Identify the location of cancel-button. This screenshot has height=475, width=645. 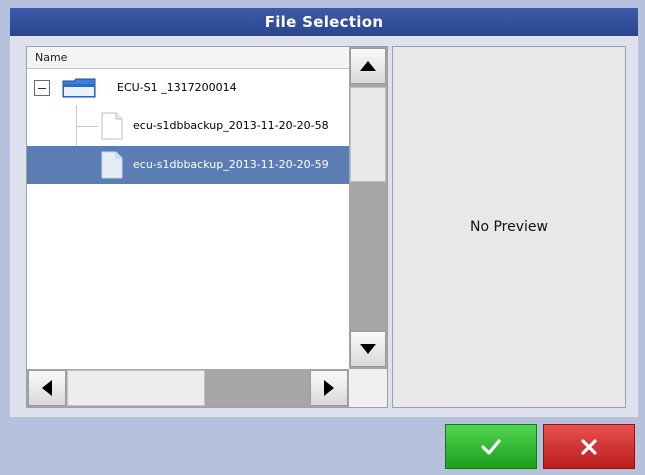
(589, 446).